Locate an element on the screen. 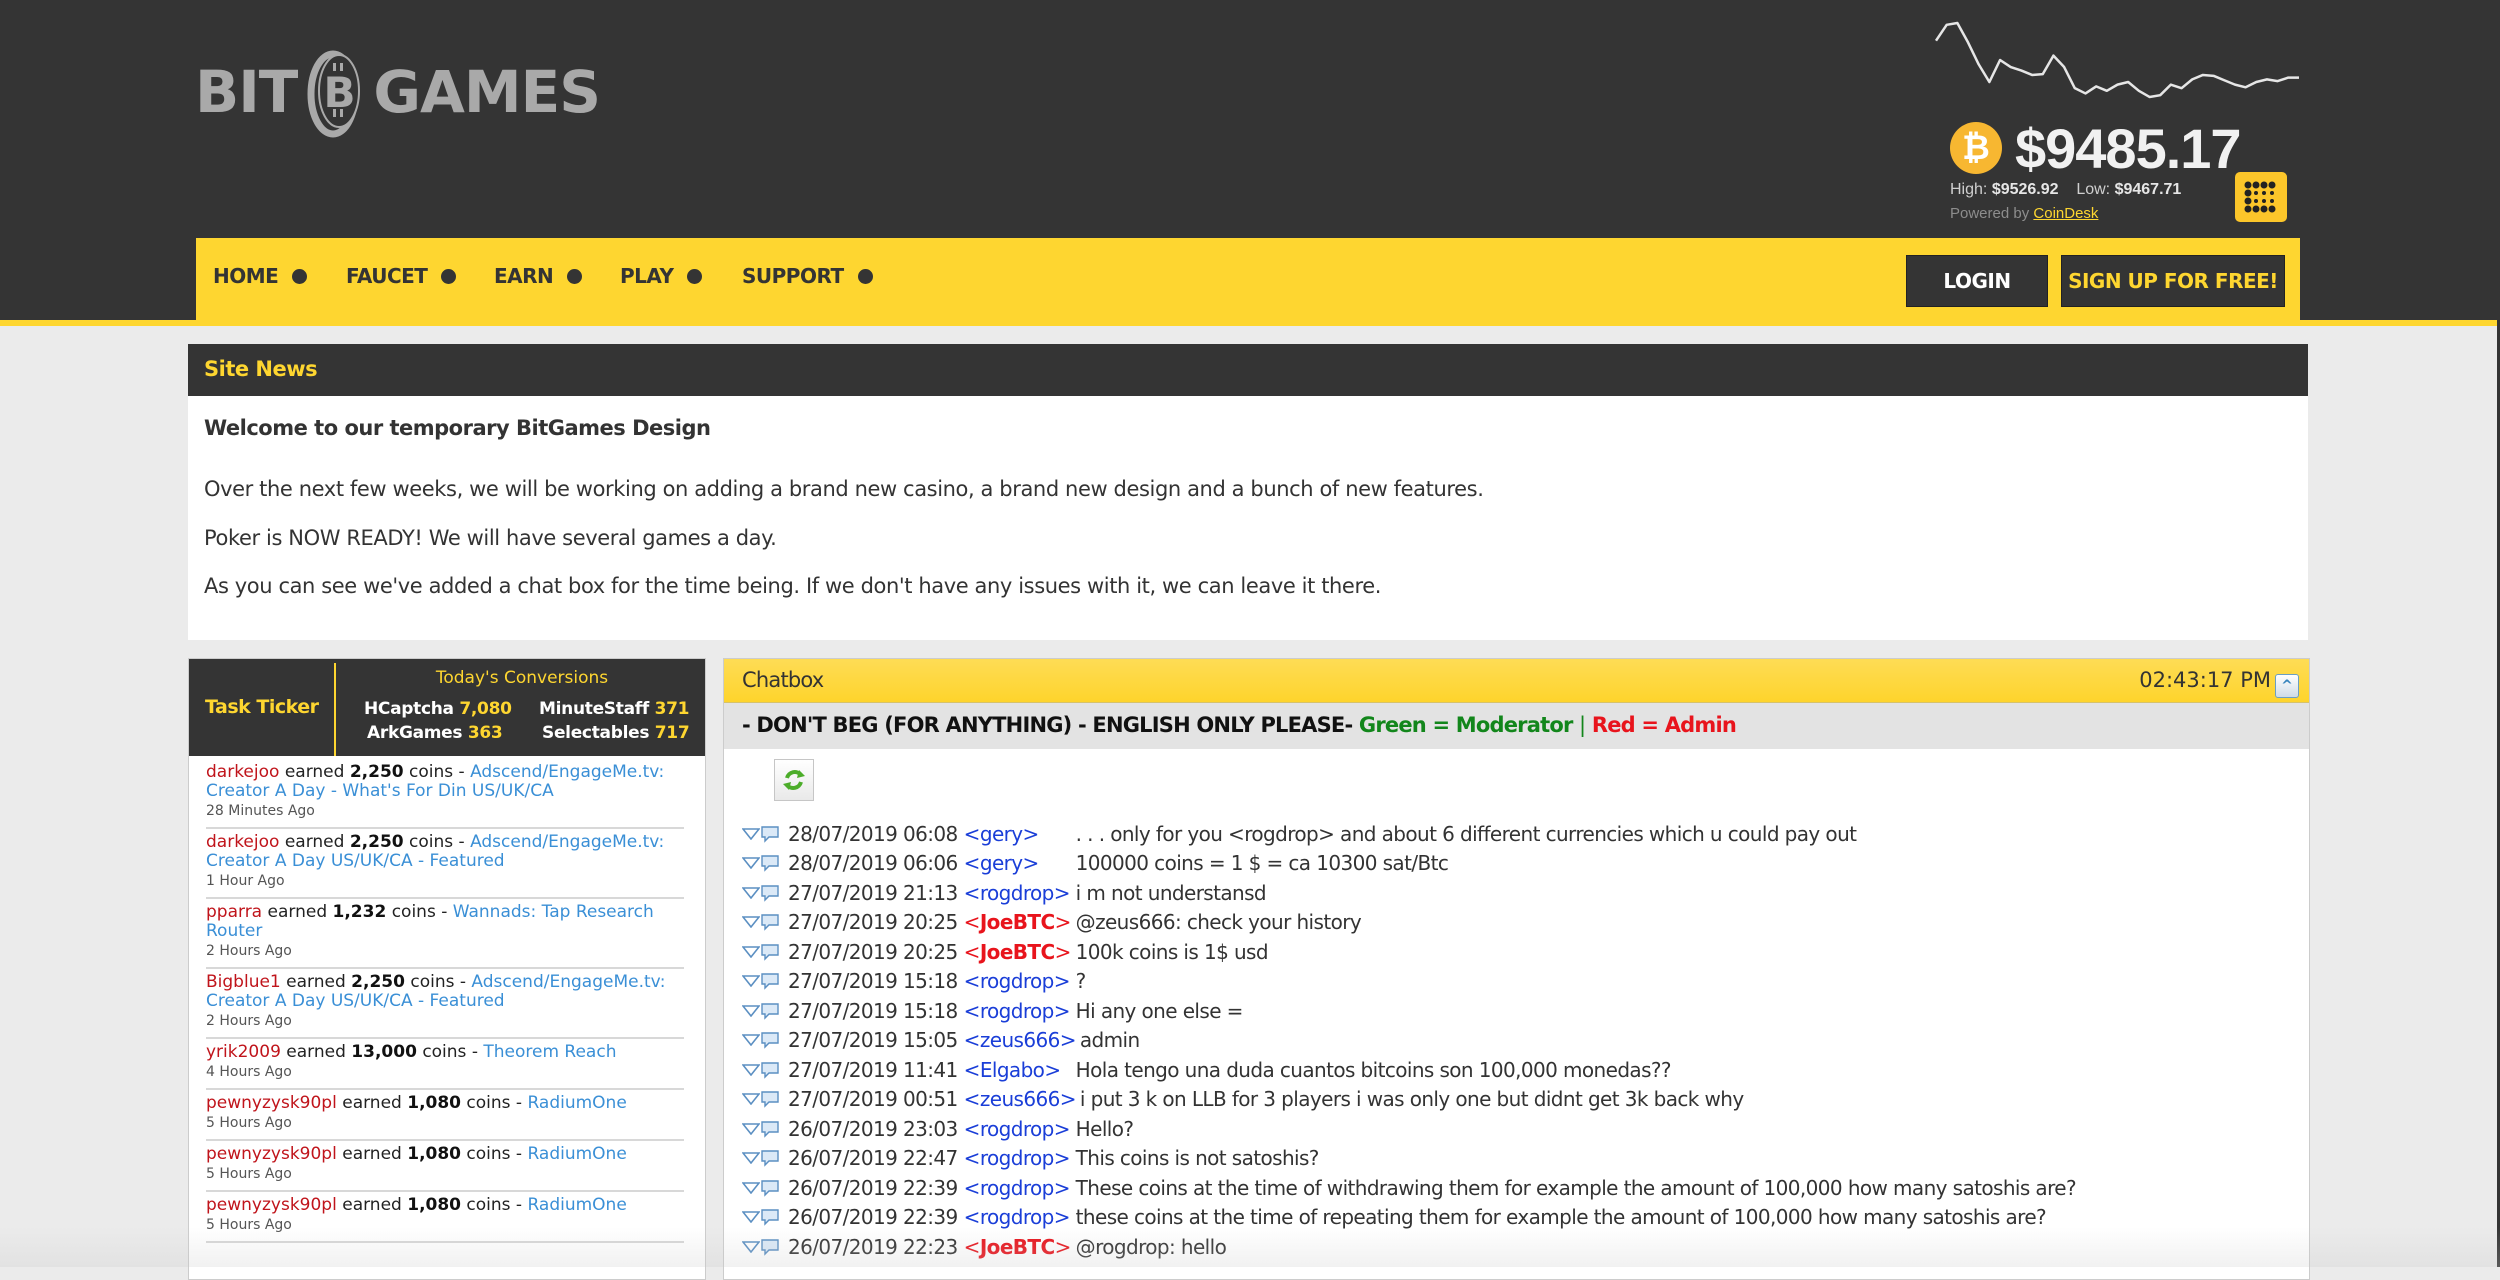  nav-home: HOME is located at coordinates (260, 276).